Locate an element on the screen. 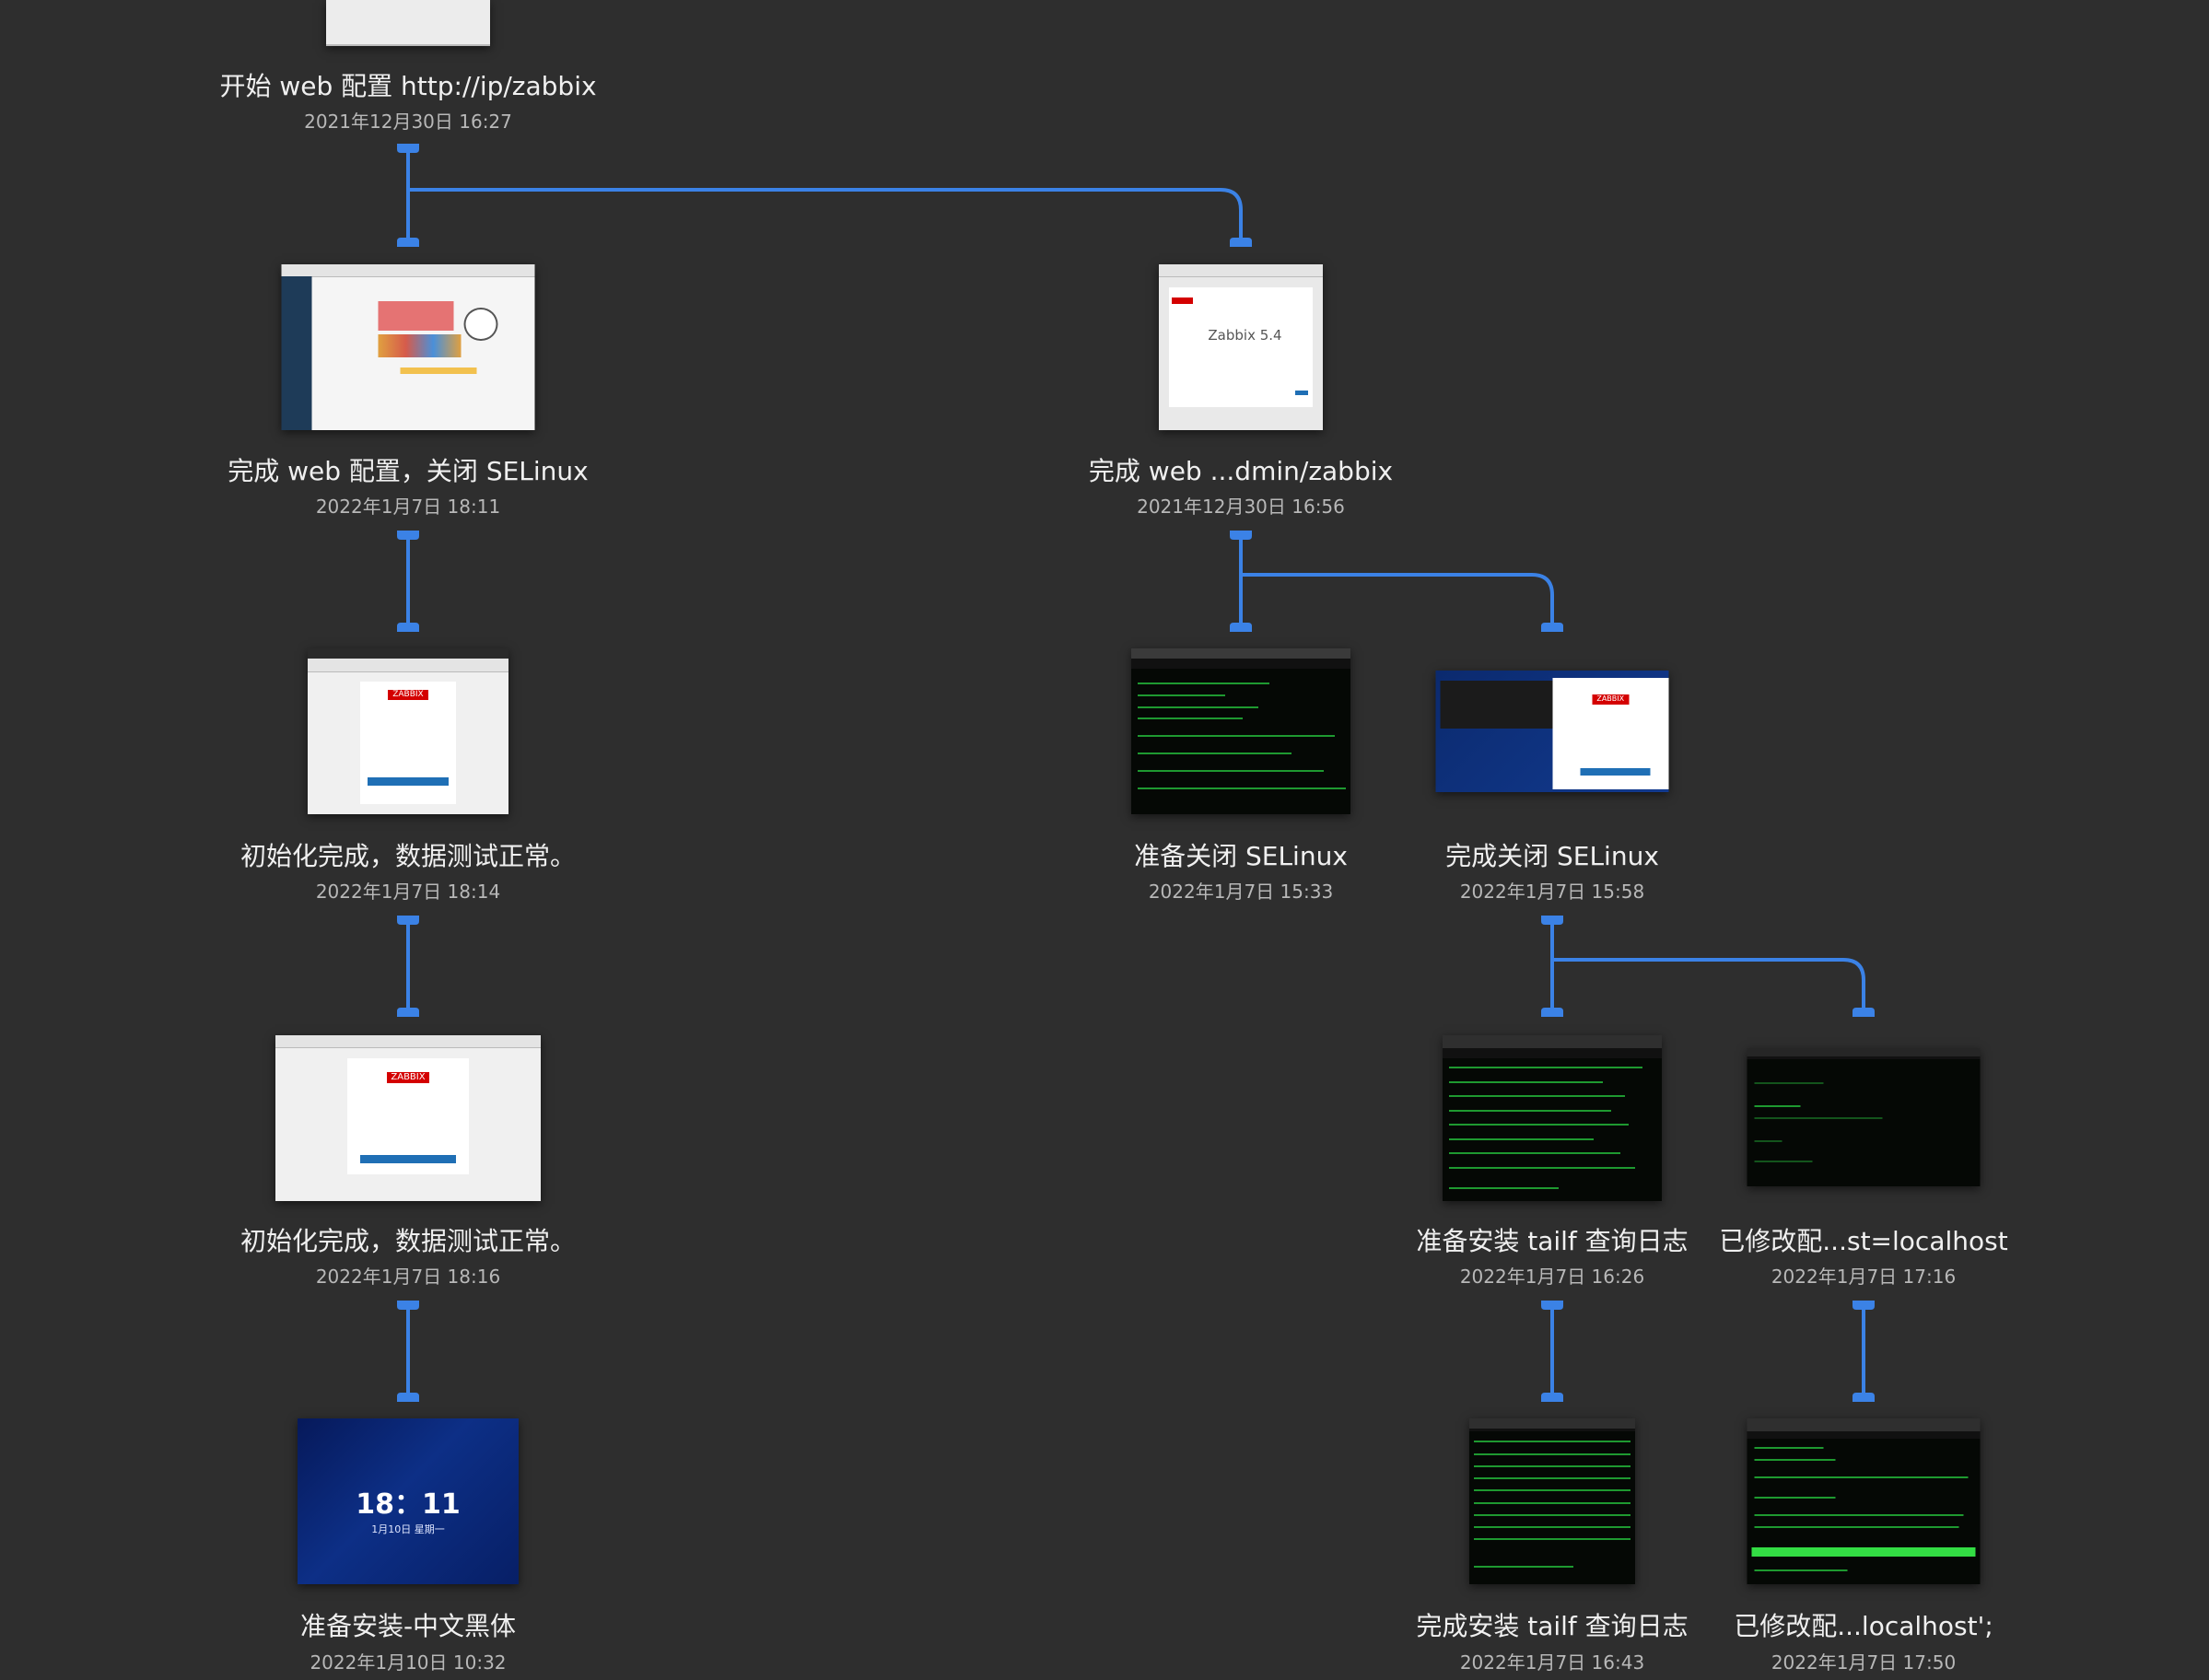  snapshot-thumbnail: Zabbix 5.4 is located at coordinates (1241, 347).